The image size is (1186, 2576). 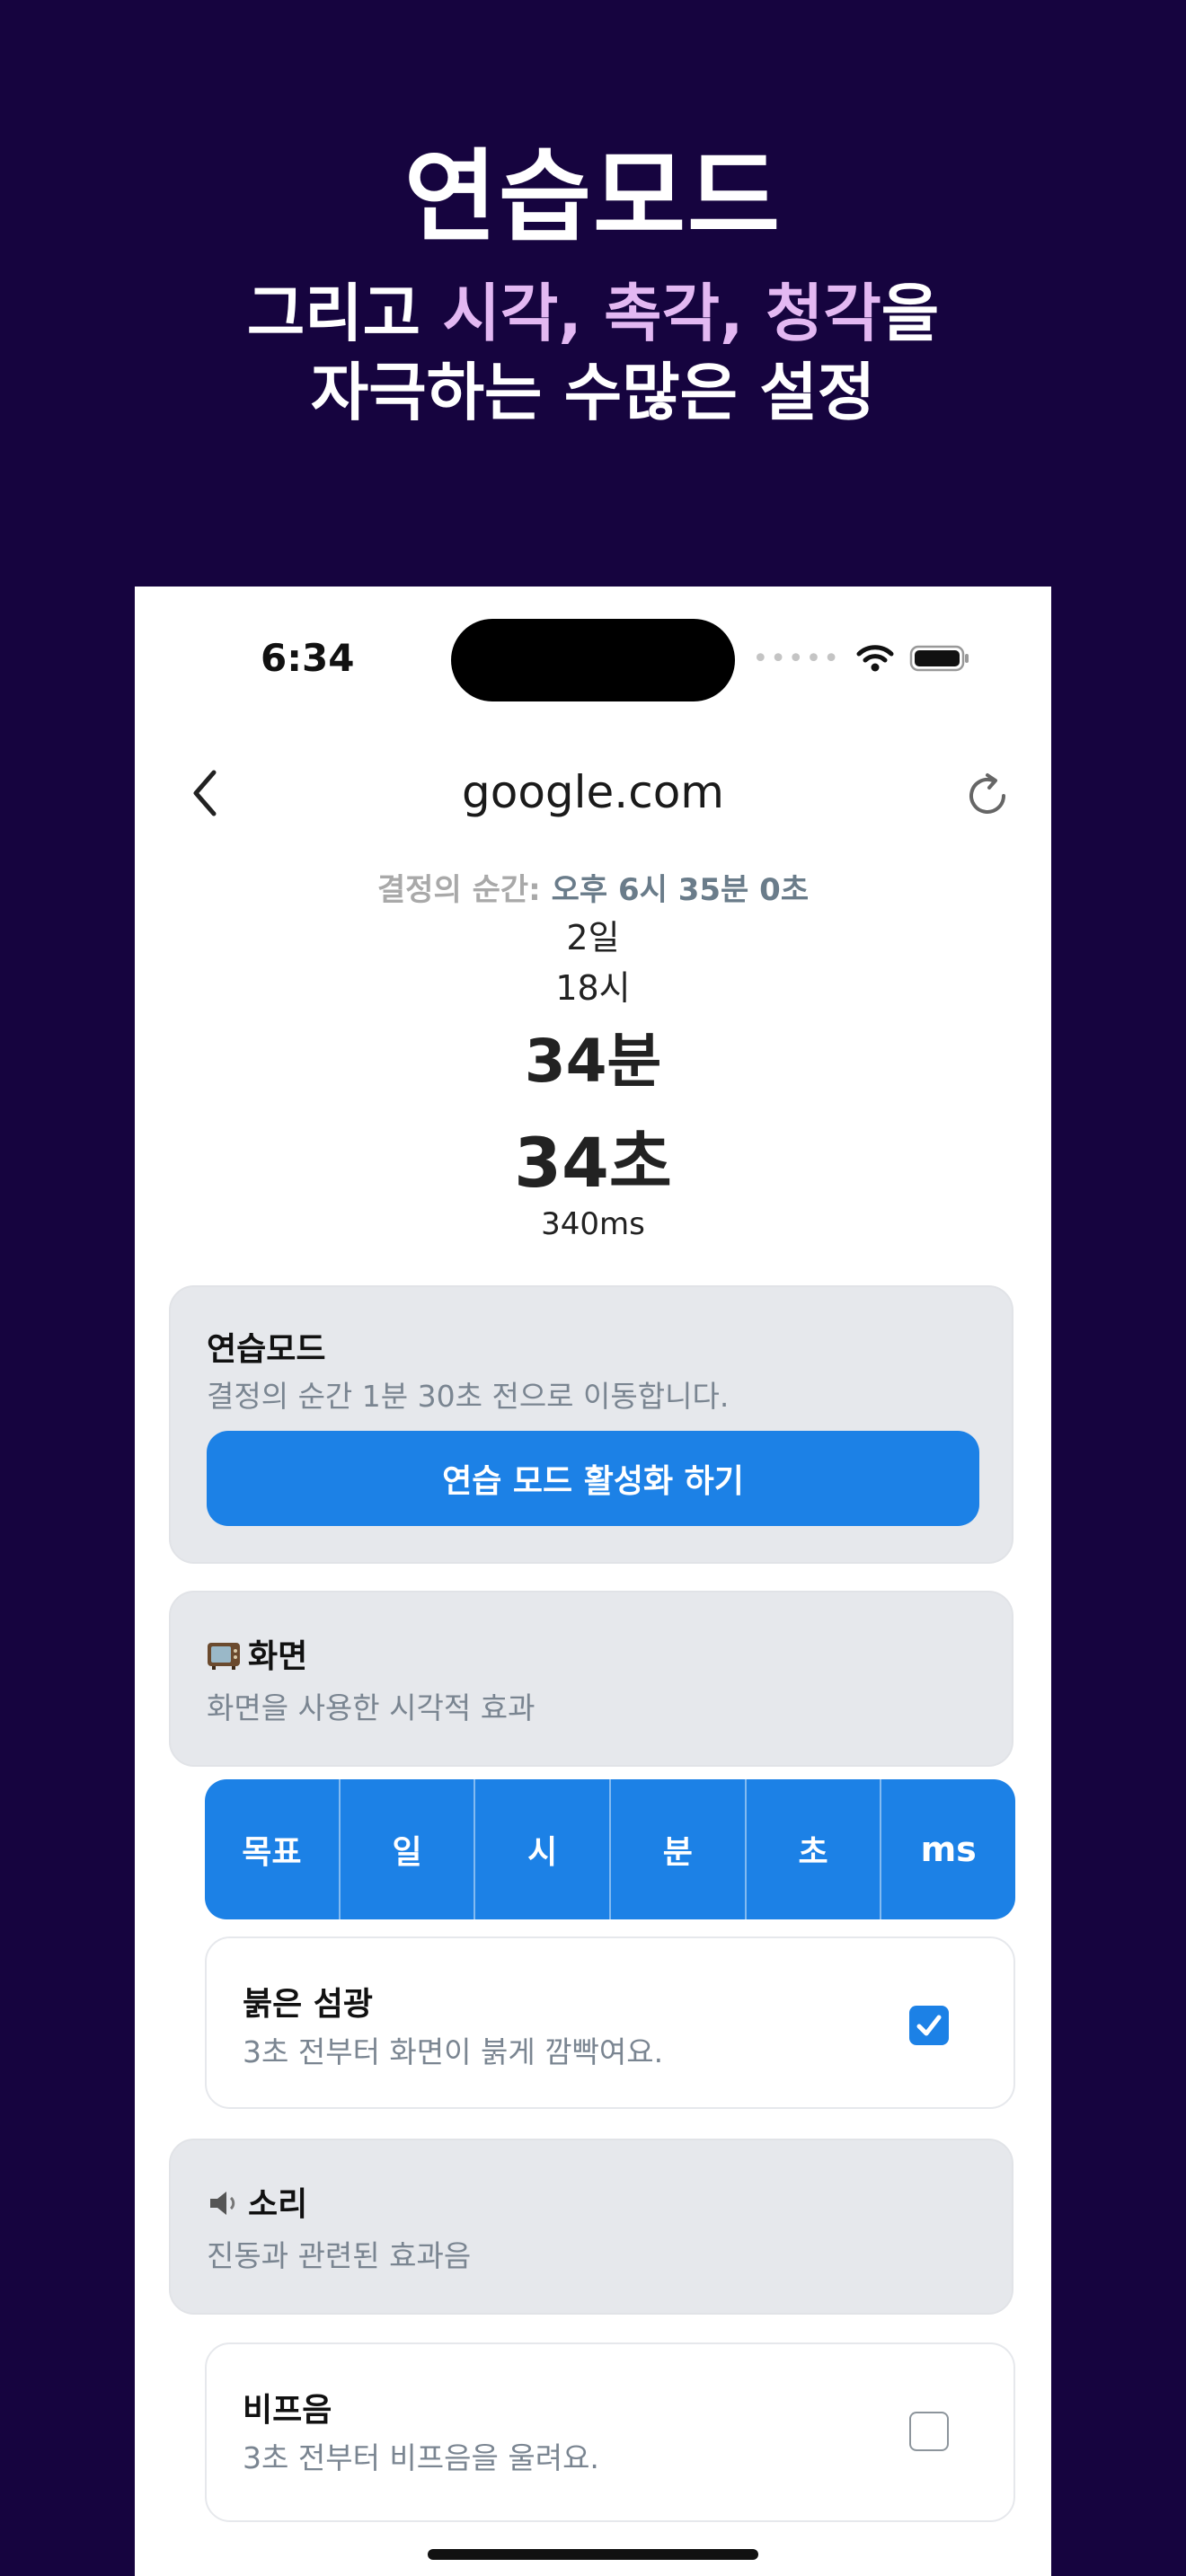 I want to click on sound-section-title: 소리, so click(x=257, y=2201).